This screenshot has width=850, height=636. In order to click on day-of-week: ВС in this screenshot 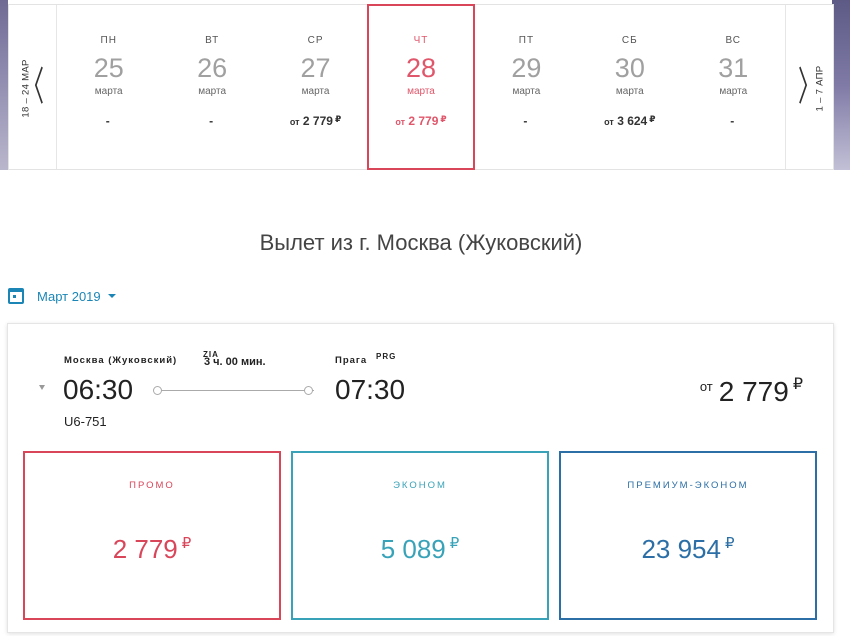, I will do `click(733, 40)`.